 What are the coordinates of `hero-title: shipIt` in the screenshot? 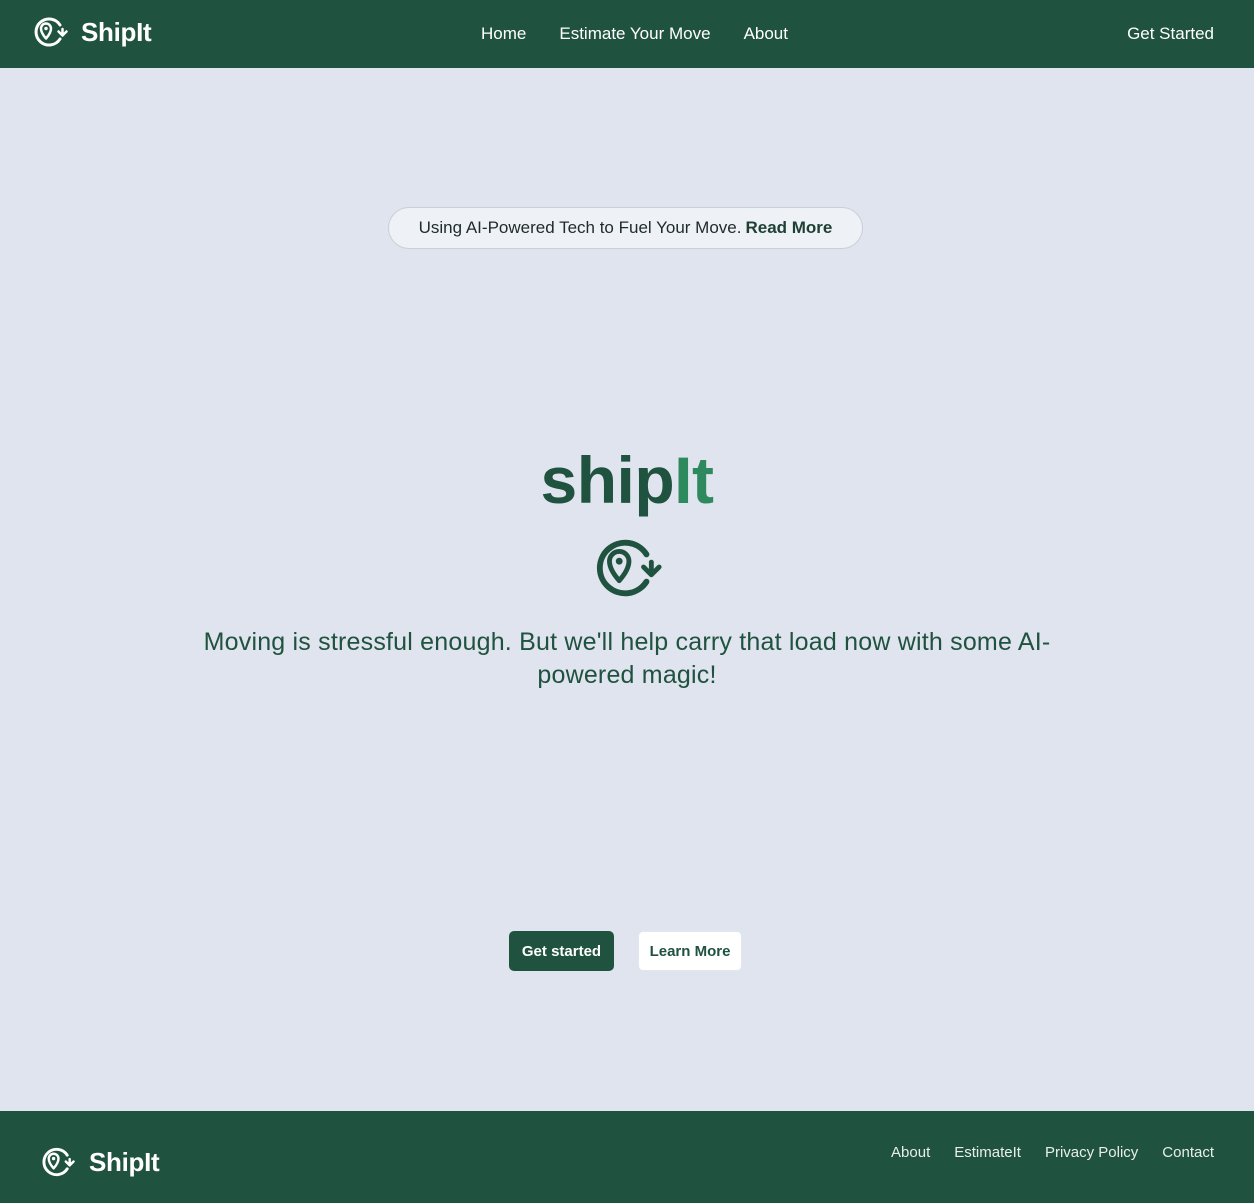 It's located at (627, 480).